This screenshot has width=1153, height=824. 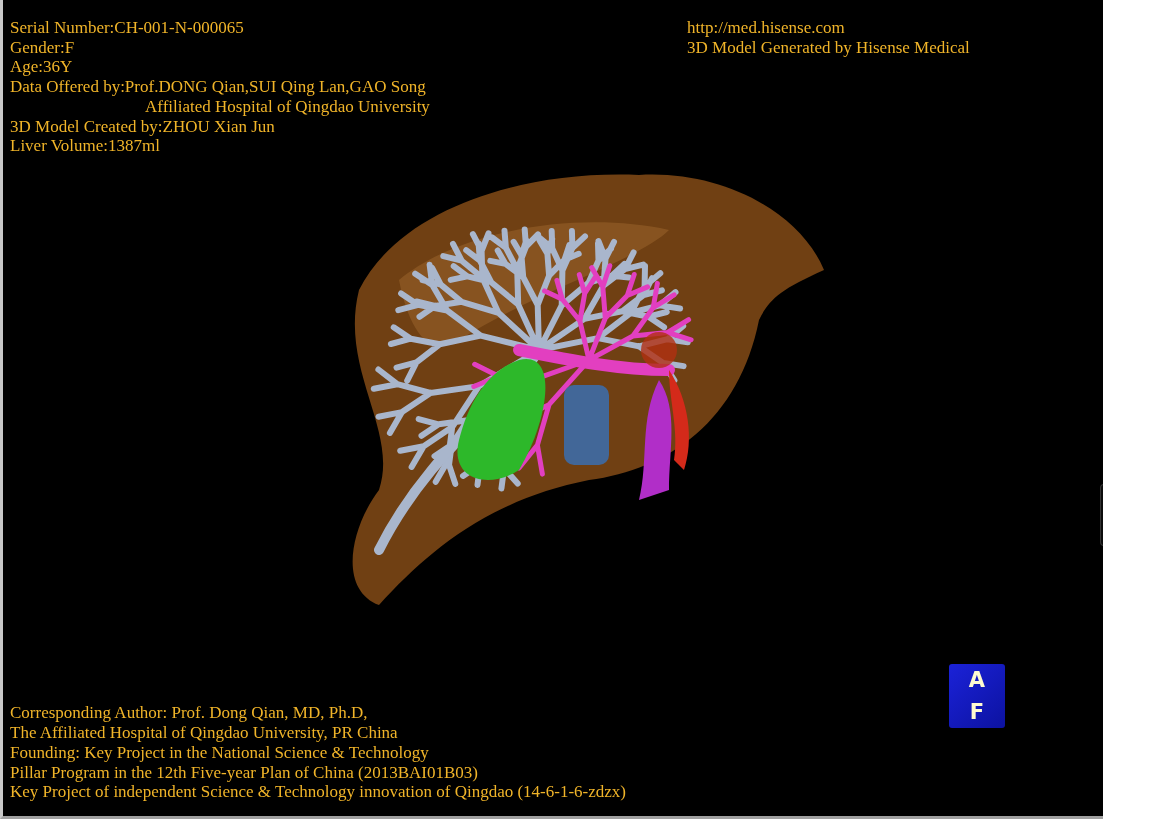 What do you see at coordinates (977, 696) in the screenshot?
I see `orientation-cube: A F` at bounding box center [977, 696].